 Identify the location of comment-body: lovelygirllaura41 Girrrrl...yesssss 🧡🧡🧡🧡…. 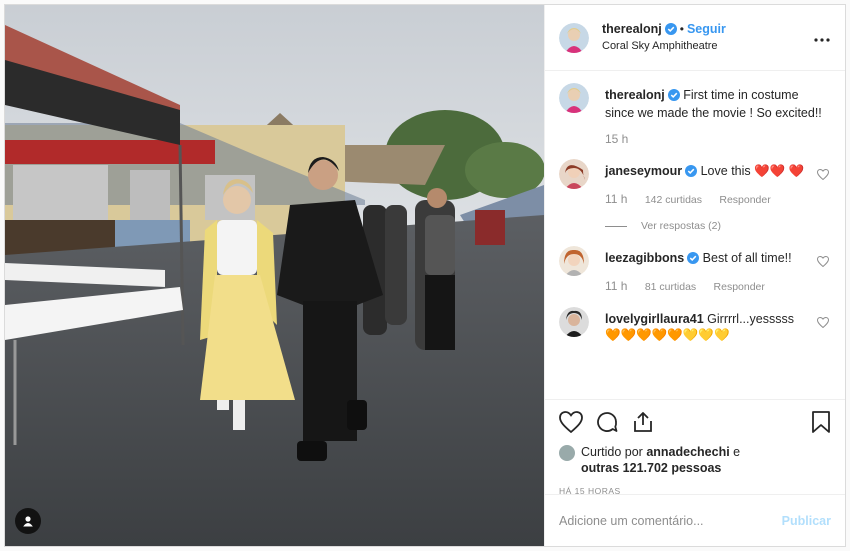
(711, 327).